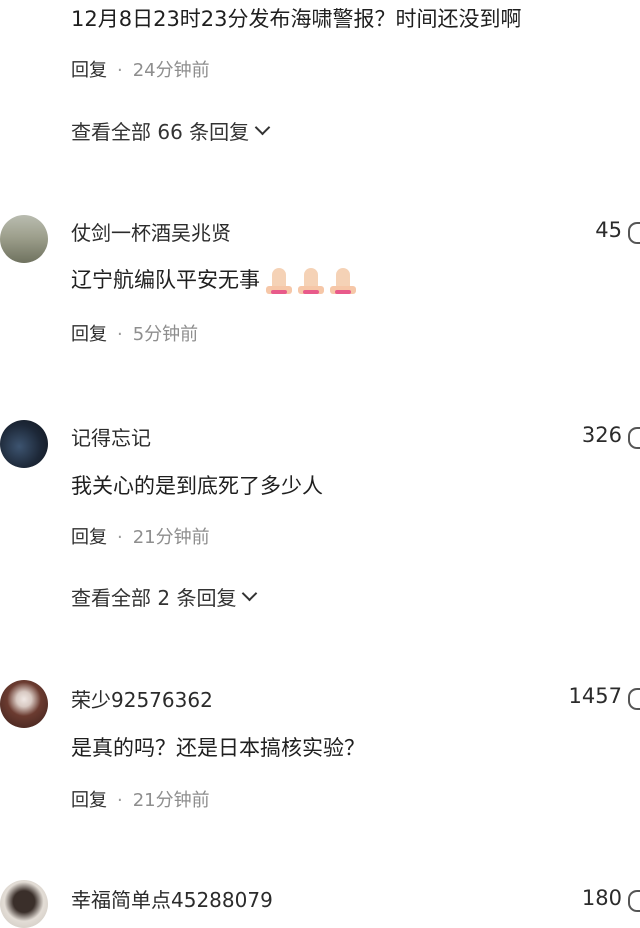 The height and width of the screenshot is (928, 640). What do you see at coordinates (142, 698) in the screenshot?
I see `comment-username: 荣少92576362` at bounding box center [142, 698].